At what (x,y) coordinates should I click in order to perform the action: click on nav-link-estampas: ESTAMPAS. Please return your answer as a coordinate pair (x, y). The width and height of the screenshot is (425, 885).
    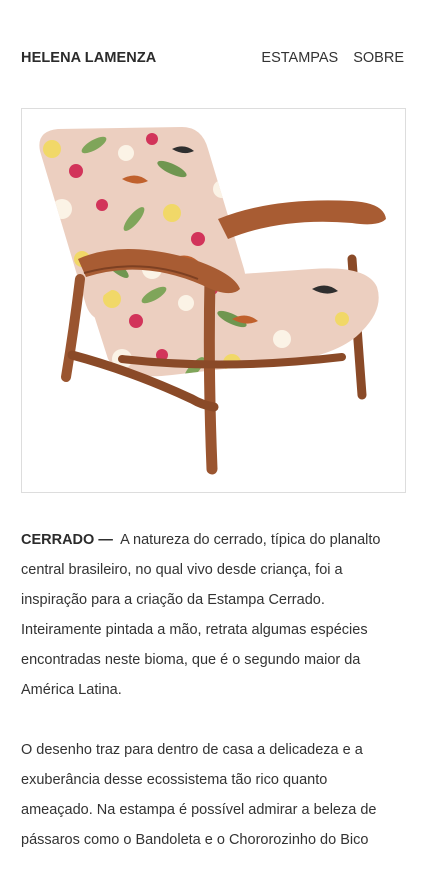
    Looking at the image, I should click on (299, 58).